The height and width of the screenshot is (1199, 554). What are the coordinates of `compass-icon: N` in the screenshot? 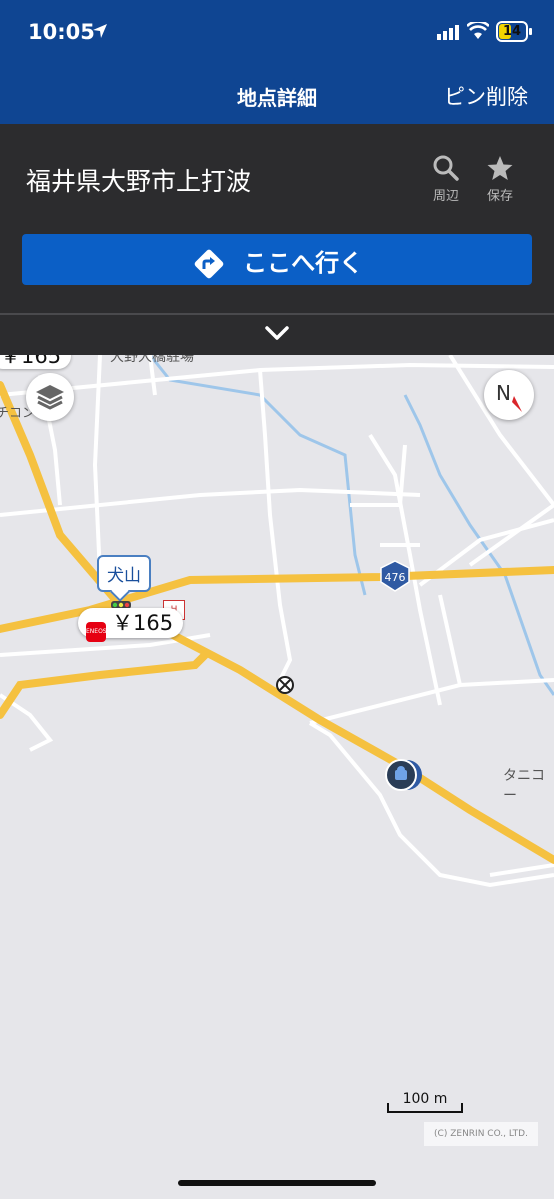 It's located at (509, 396).